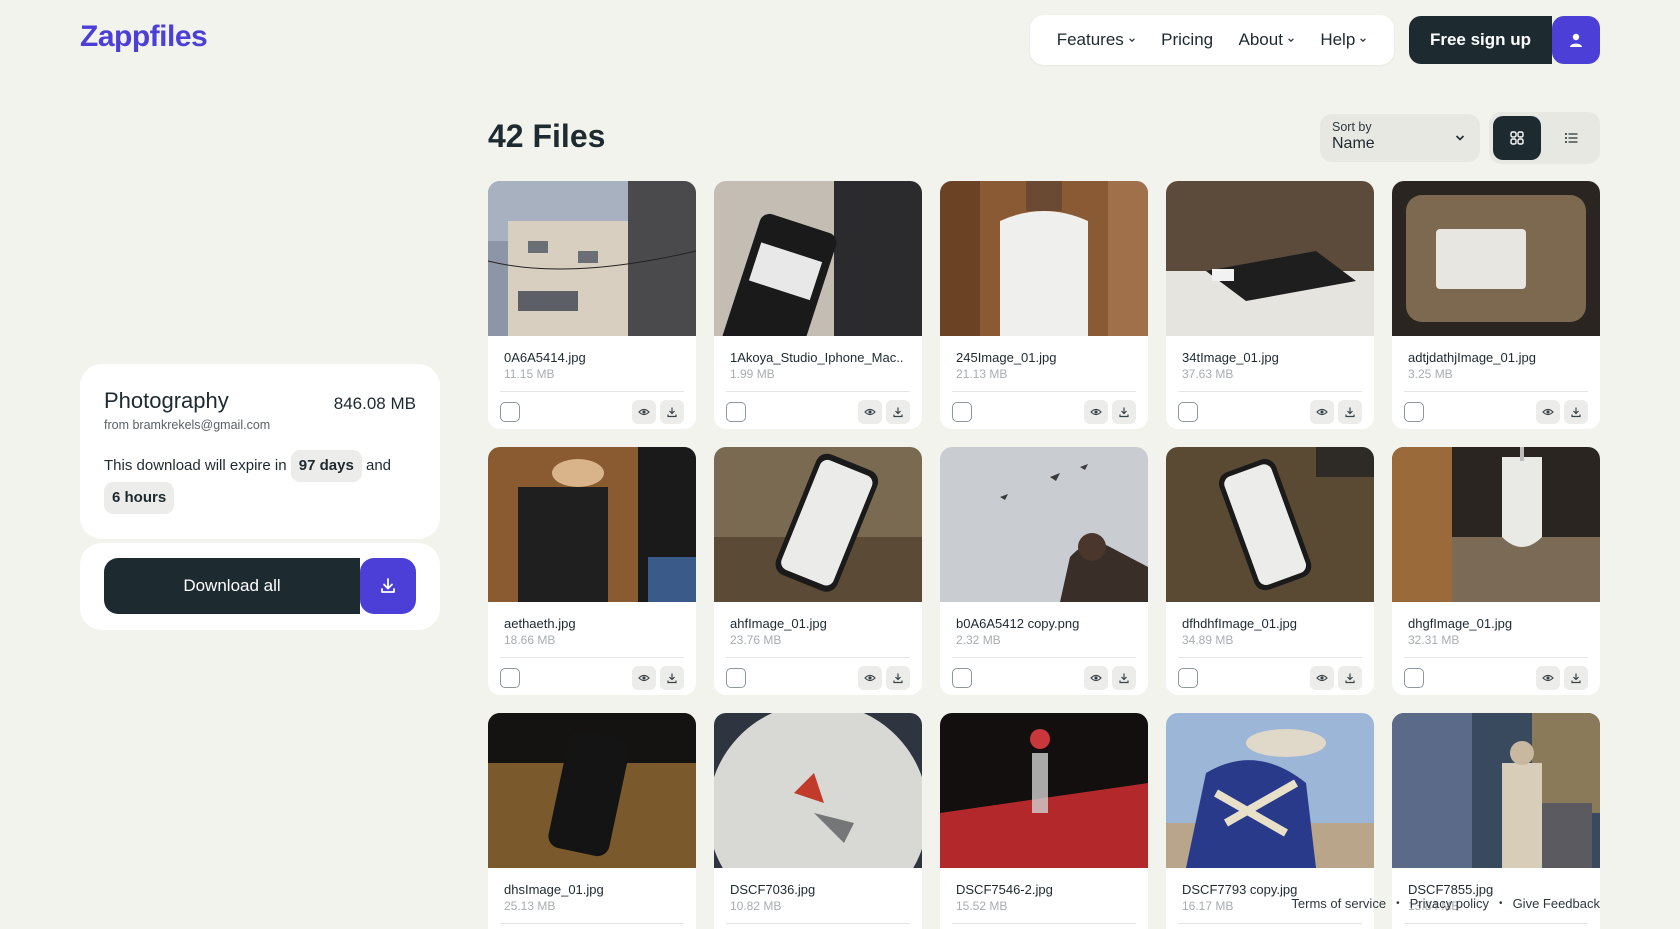 The image size is (1680, 929). I want to click on account-button, so click(1576, 40).